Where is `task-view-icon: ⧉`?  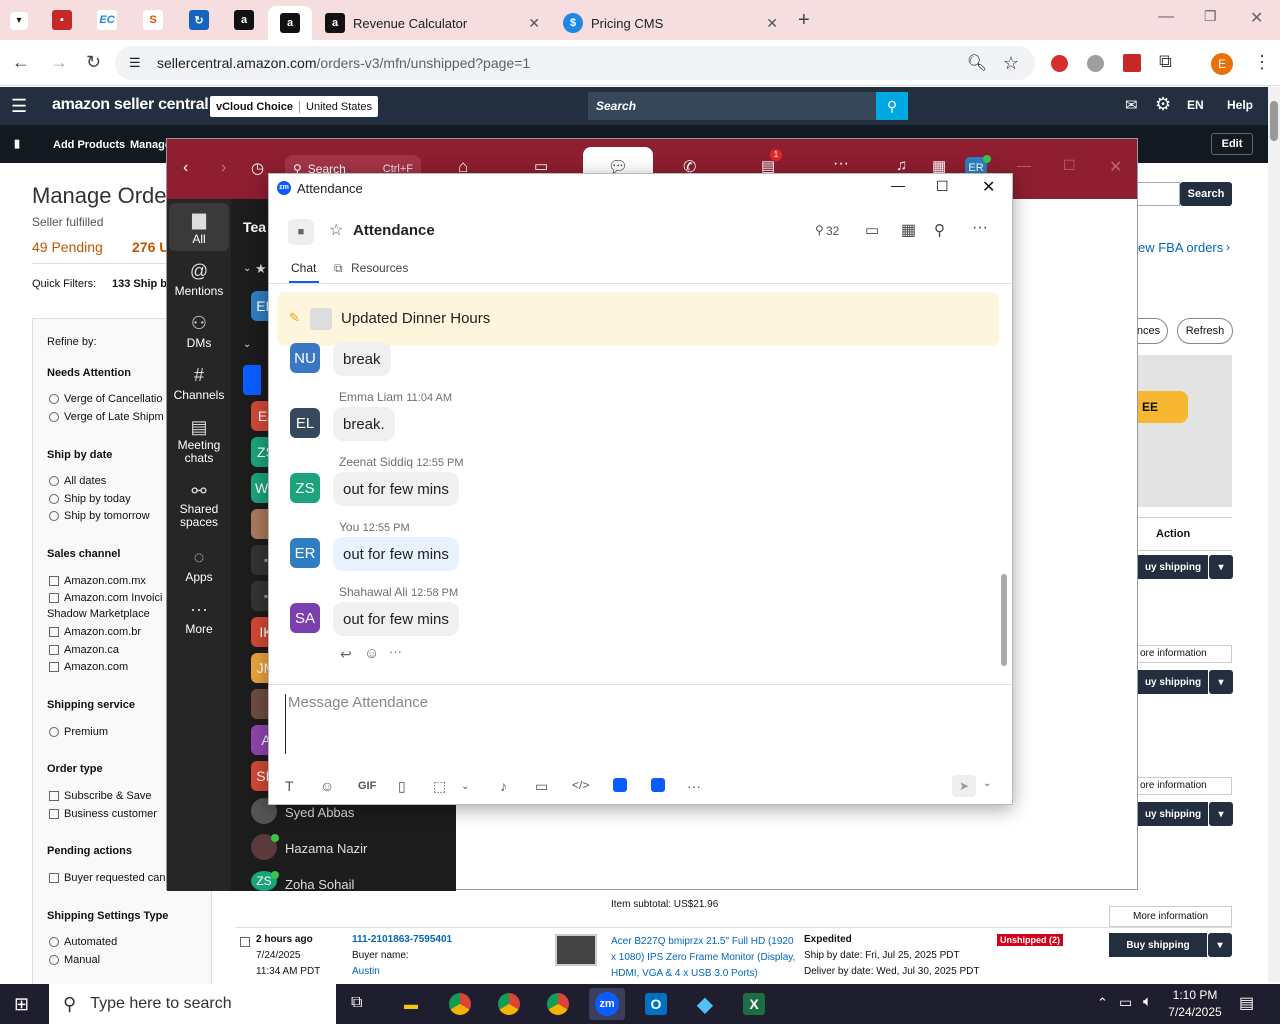
task-view-icon: ⧉ is located at coordinates (356, 1003).